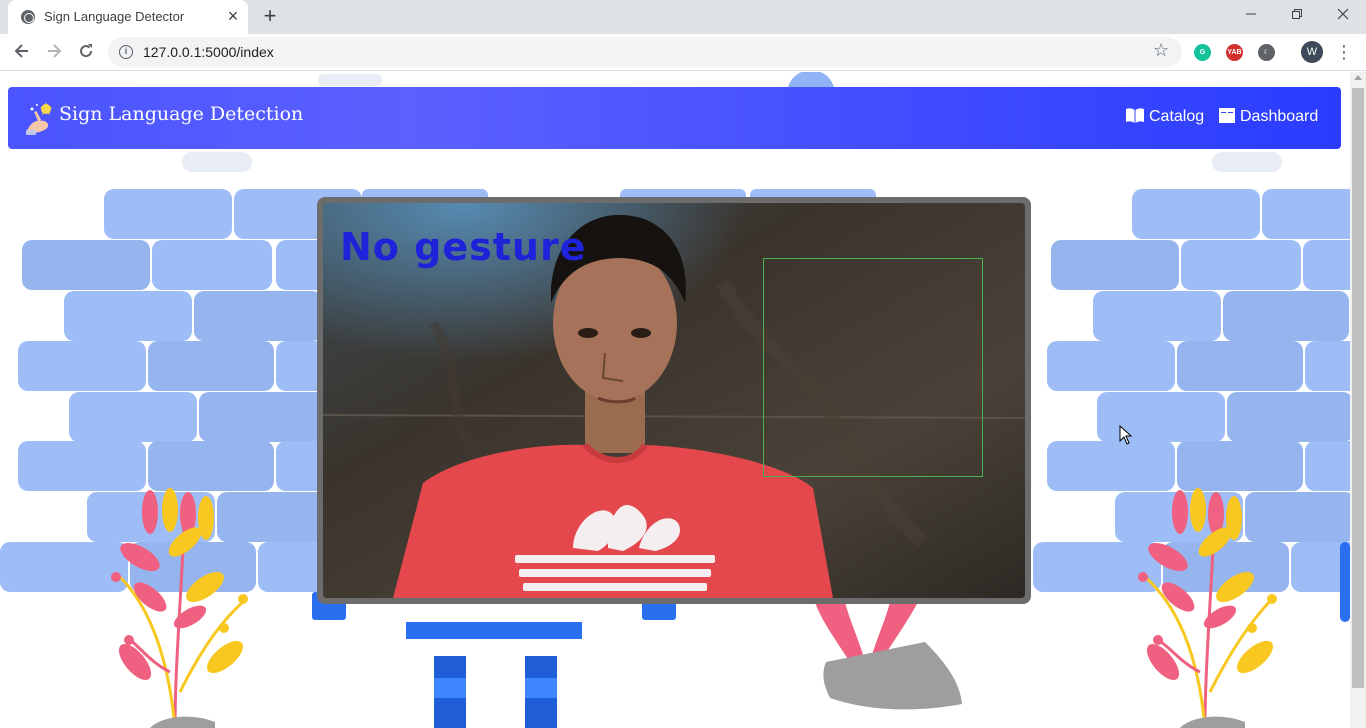  What do you see at coordinates (1177, 116) in the screenshot?
I see `nav-link-label: Catalog` at bounding box center [1177, 116].